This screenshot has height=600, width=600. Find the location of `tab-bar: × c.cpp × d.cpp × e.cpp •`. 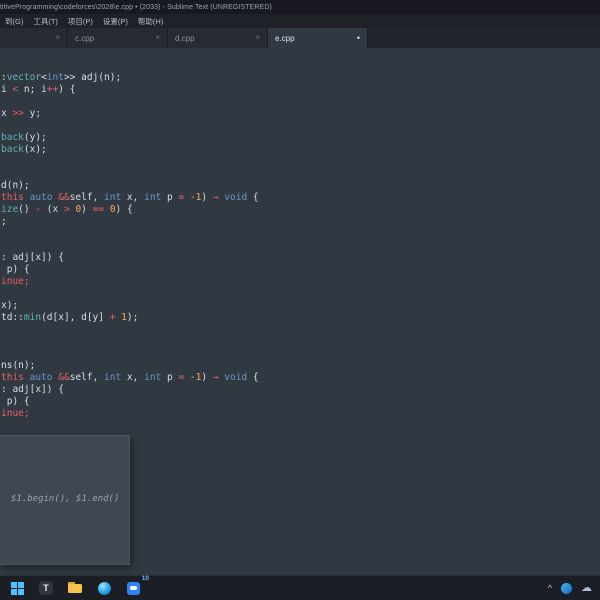

tab-bar: × c.cpp × d.cpp × e.cpp • is located at coordinates (300, 38).